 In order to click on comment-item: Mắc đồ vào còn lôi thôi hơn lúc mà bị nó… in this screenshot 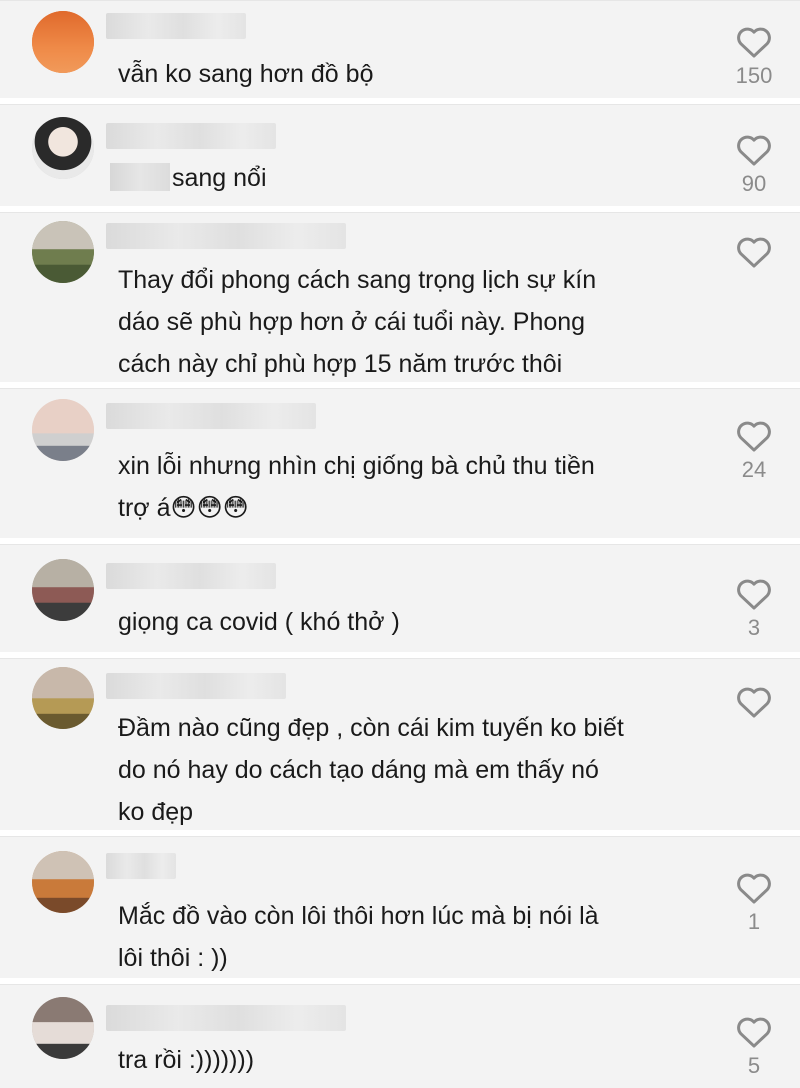, I will do `click(400, 907)`.